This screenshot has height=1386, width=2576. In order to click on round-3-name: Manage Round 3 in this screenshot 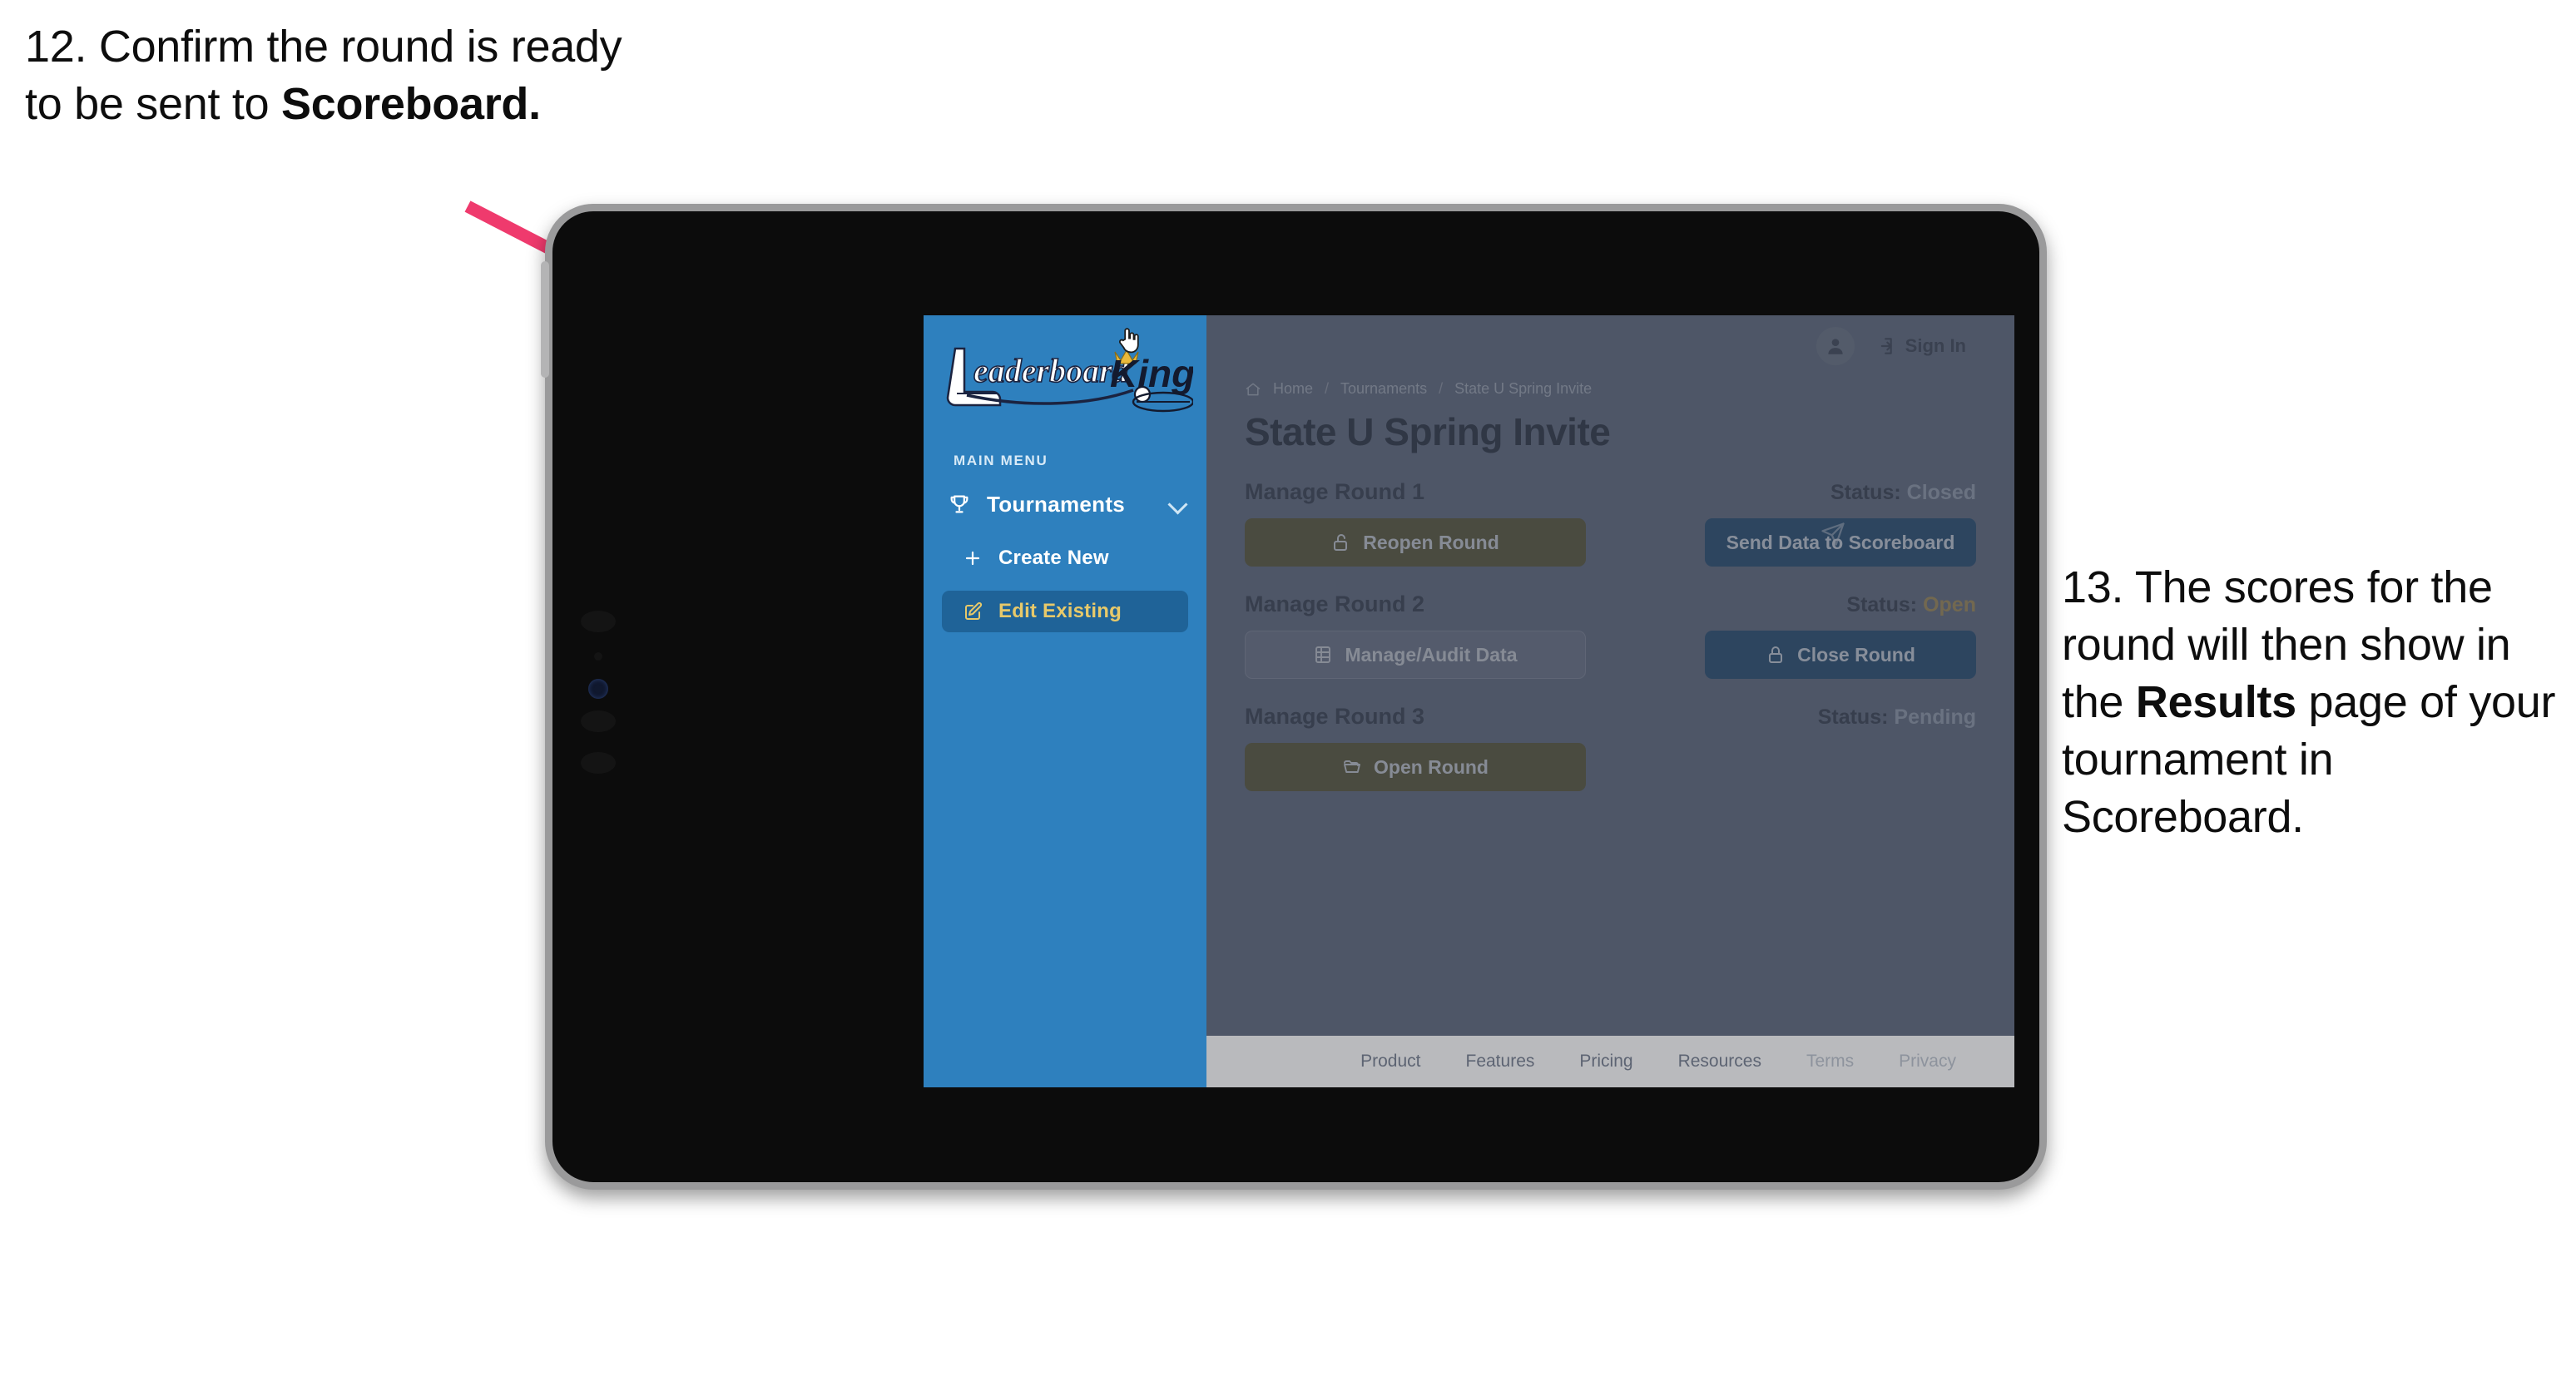, I will do `click(1335, 716)`.